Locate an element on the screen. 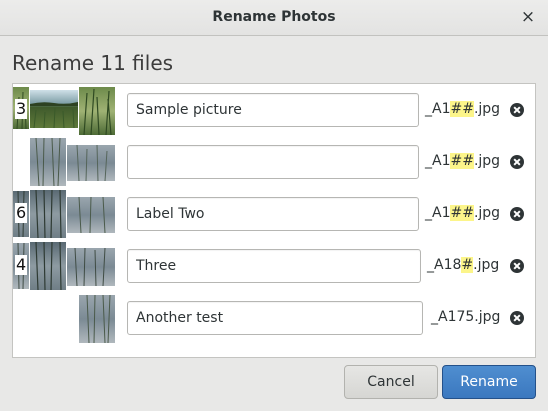  file-count-badge: 4 is located at coordinates (21, 265).